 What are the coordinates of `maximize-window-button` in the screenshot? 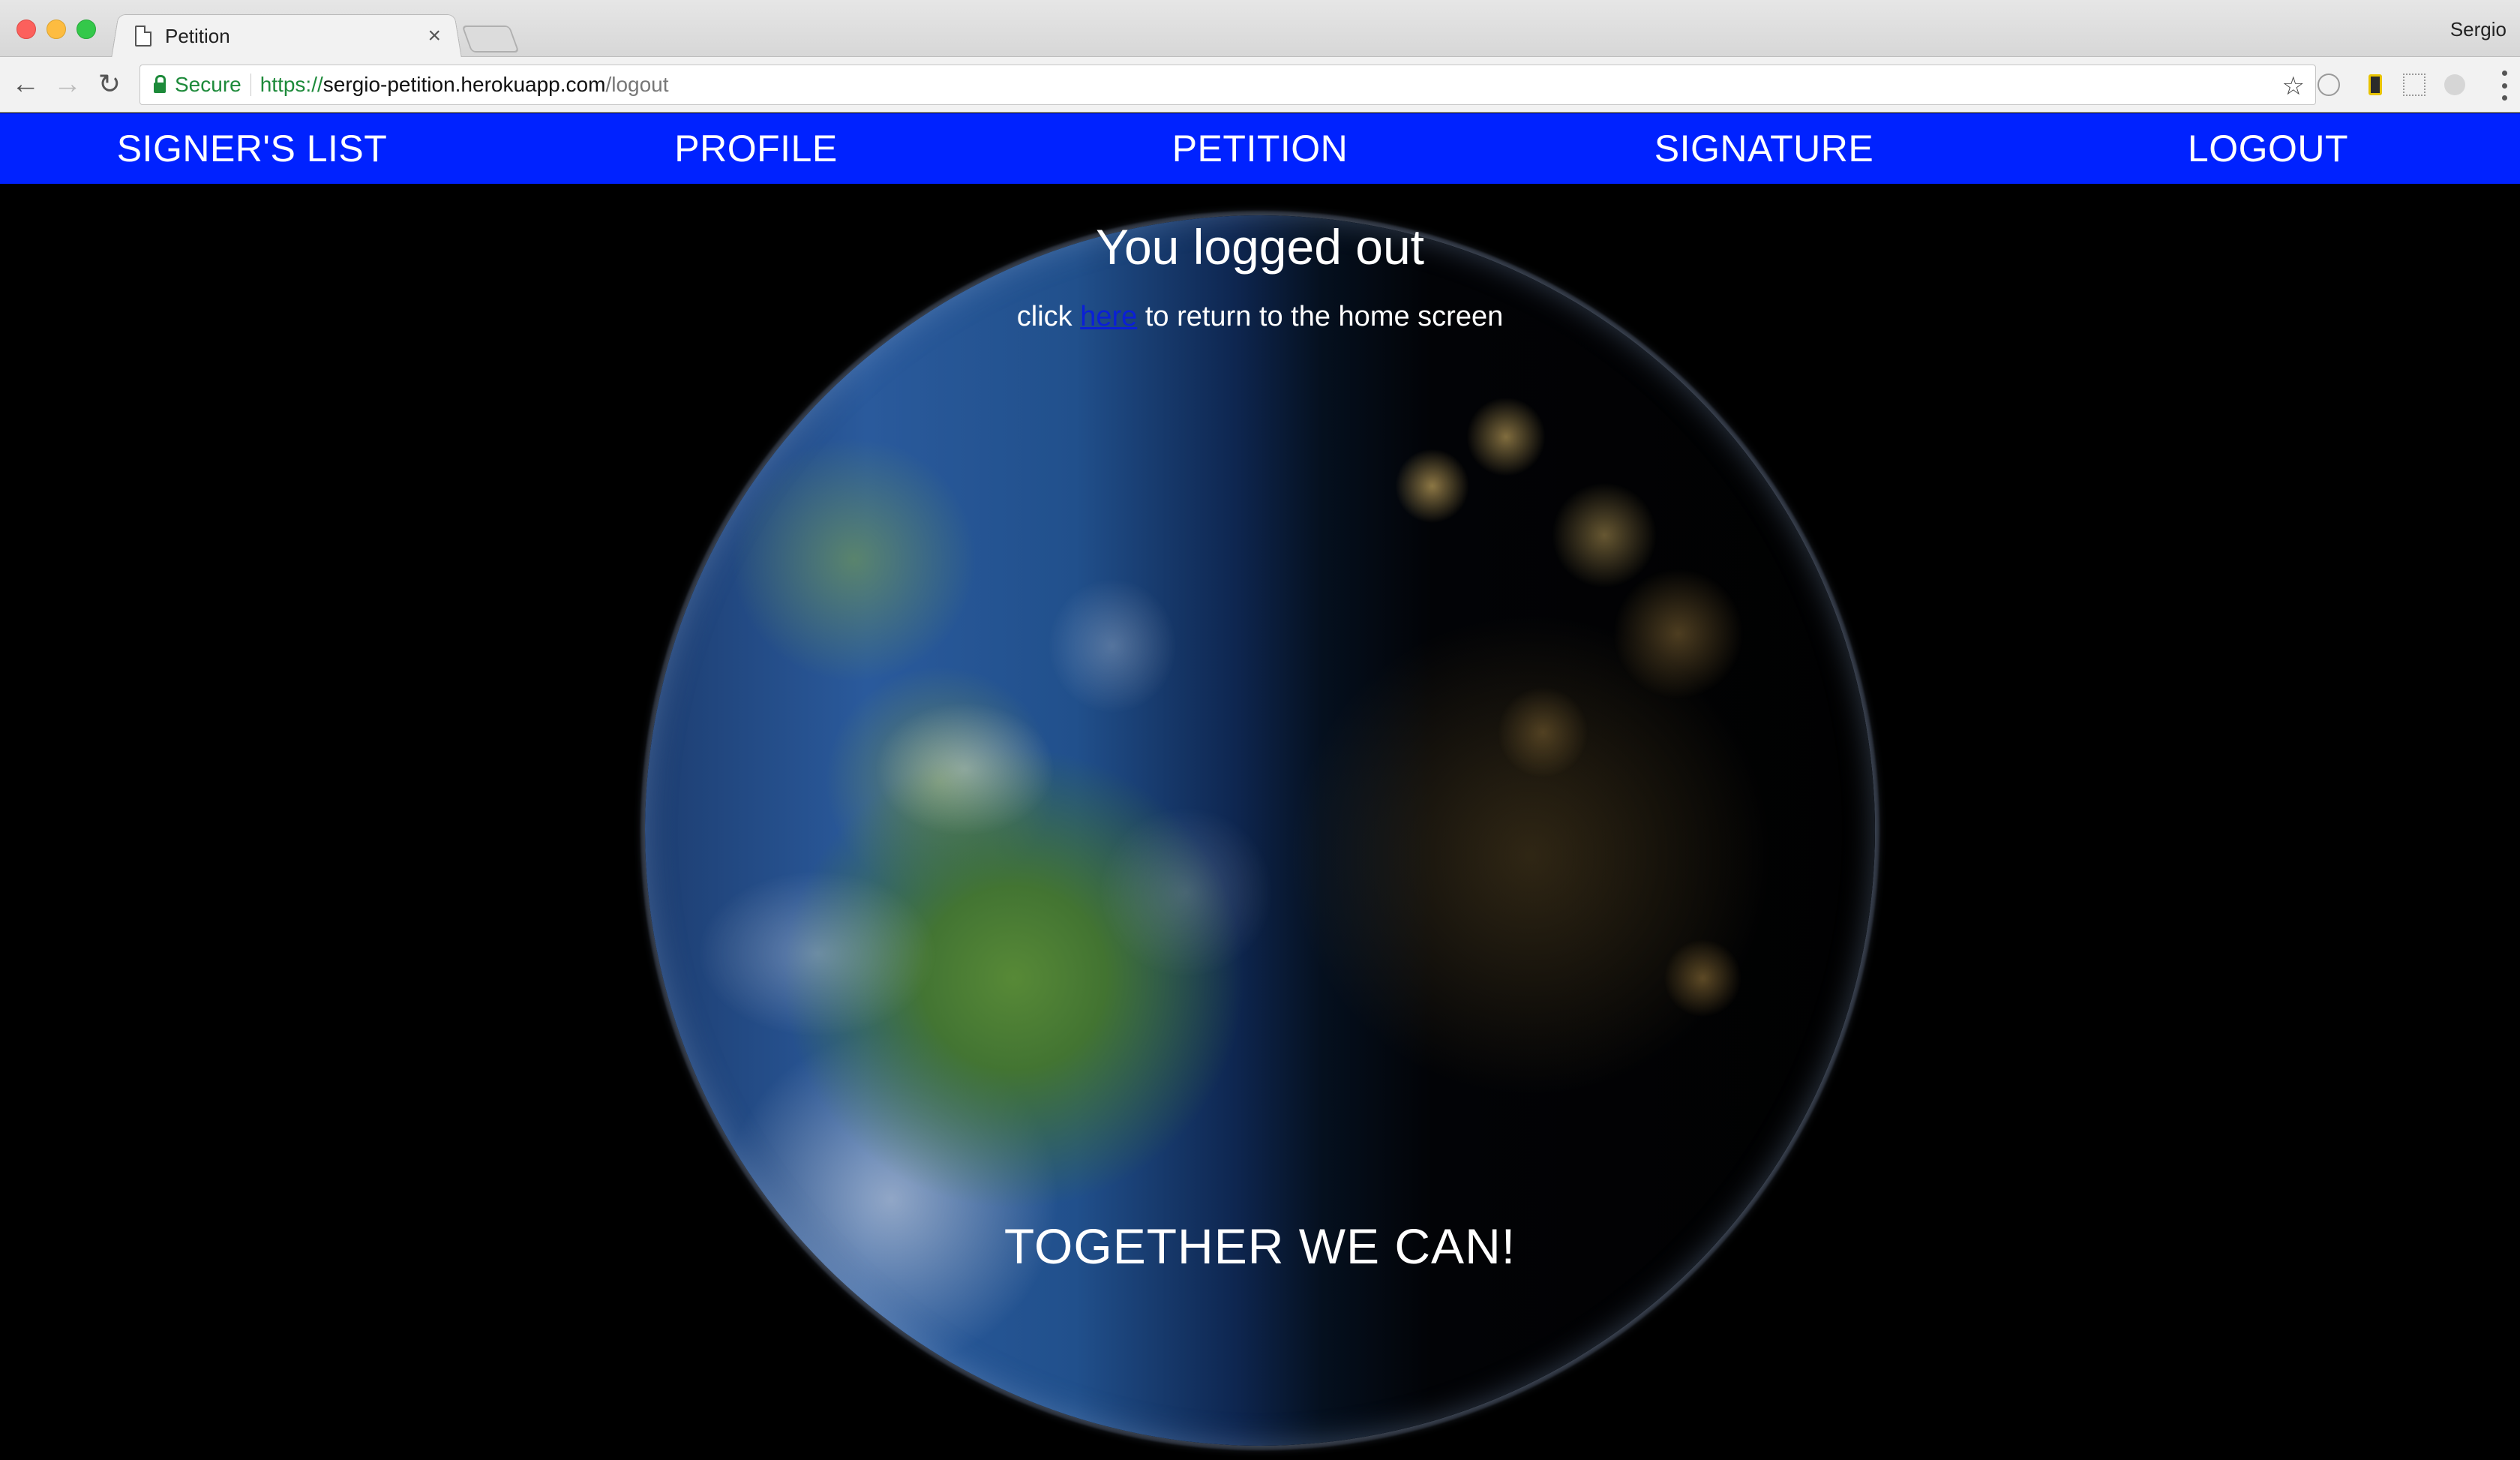 It's located at (86, 29).